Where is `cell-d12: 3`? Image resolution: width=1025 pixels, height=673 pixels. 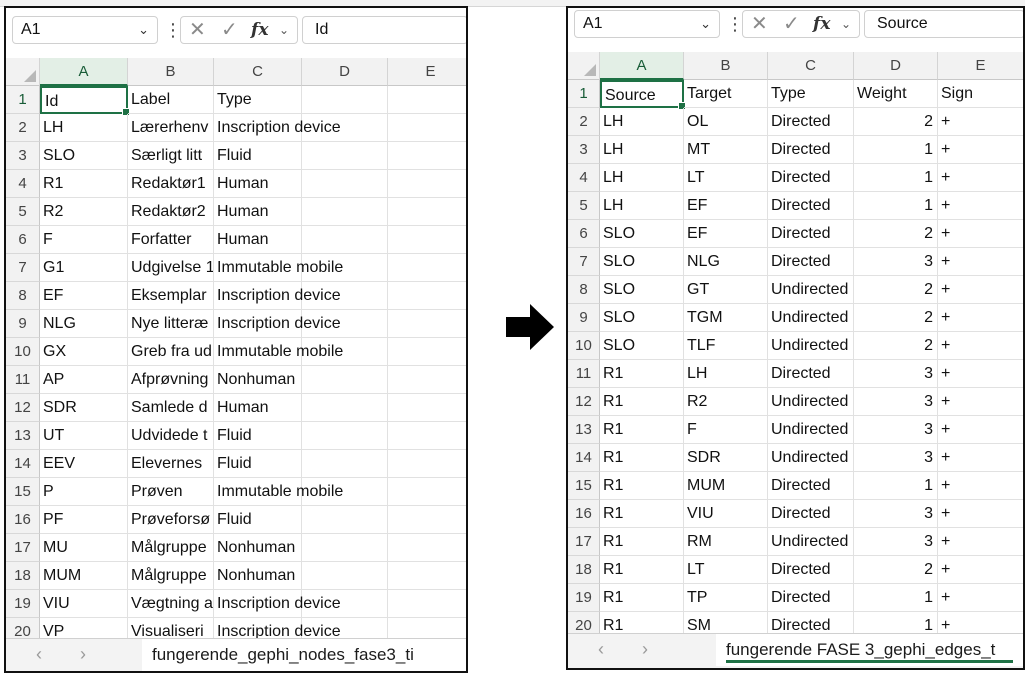
cell-d12: 3 is located at coordinates (896, 402).